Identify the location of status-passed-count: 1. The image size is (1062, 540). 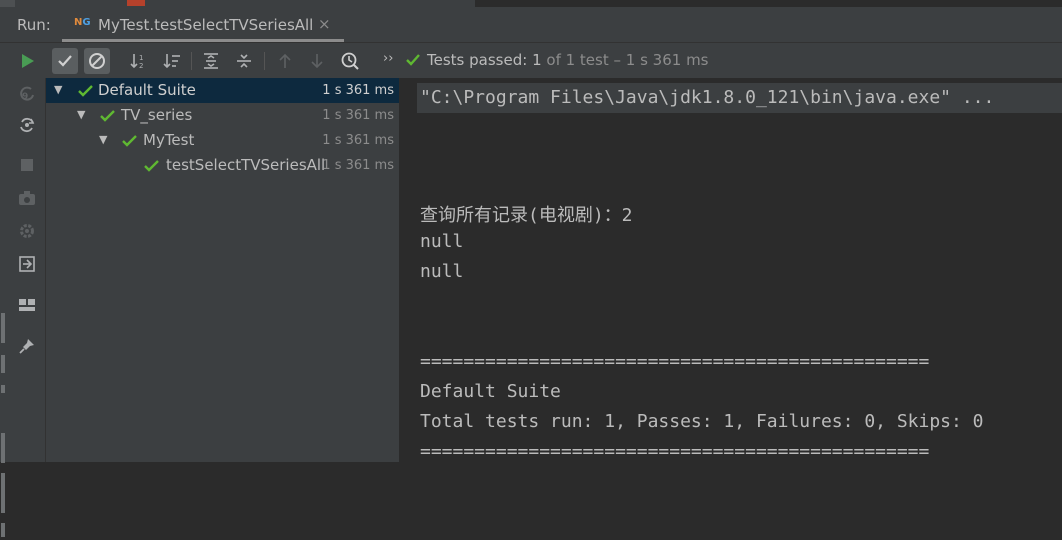
(537, 60).